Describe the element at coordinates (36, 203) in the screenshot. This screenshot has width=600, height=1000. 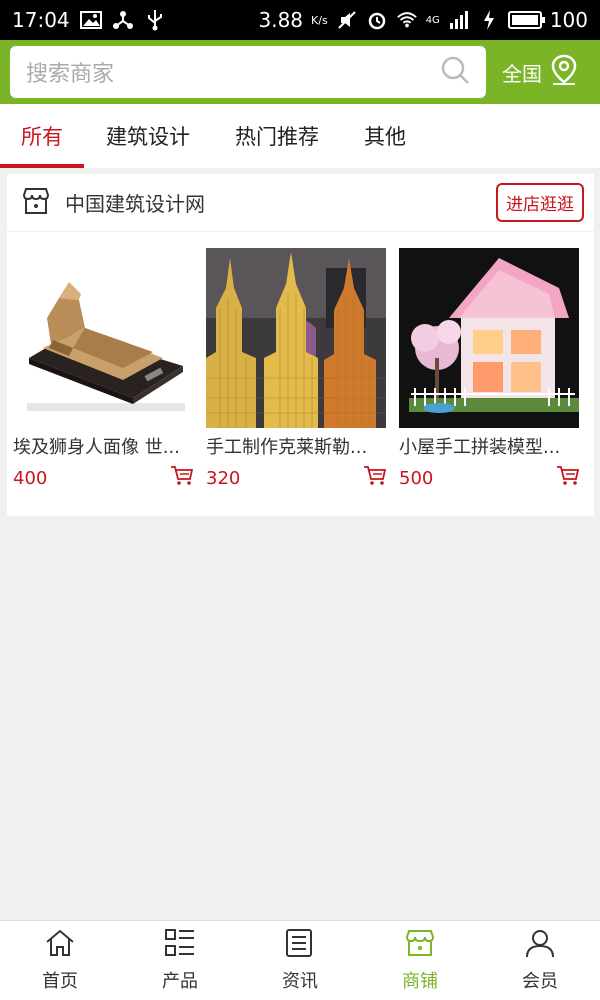
I see `store-icon` at that location.